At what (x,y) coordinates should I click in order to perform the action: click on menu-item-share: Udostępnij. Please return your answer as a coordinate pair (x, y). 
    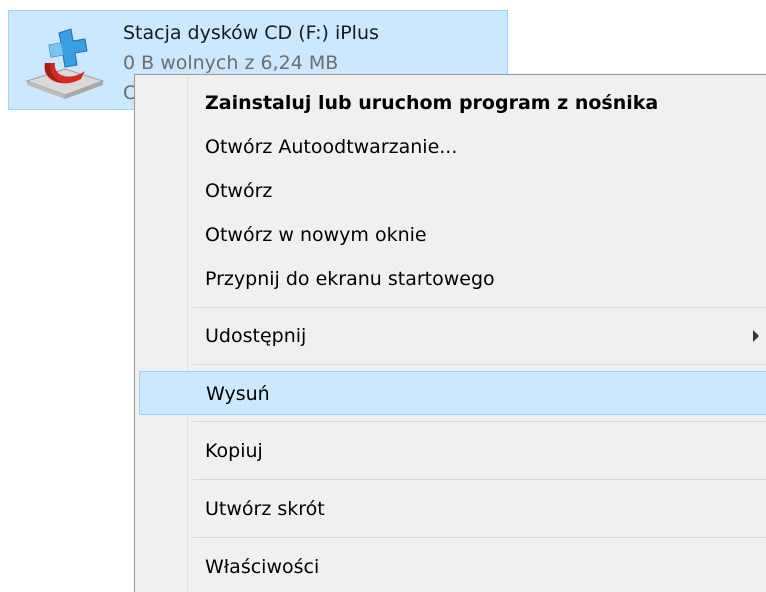
    Looking at the image, I should click on (452, 336).